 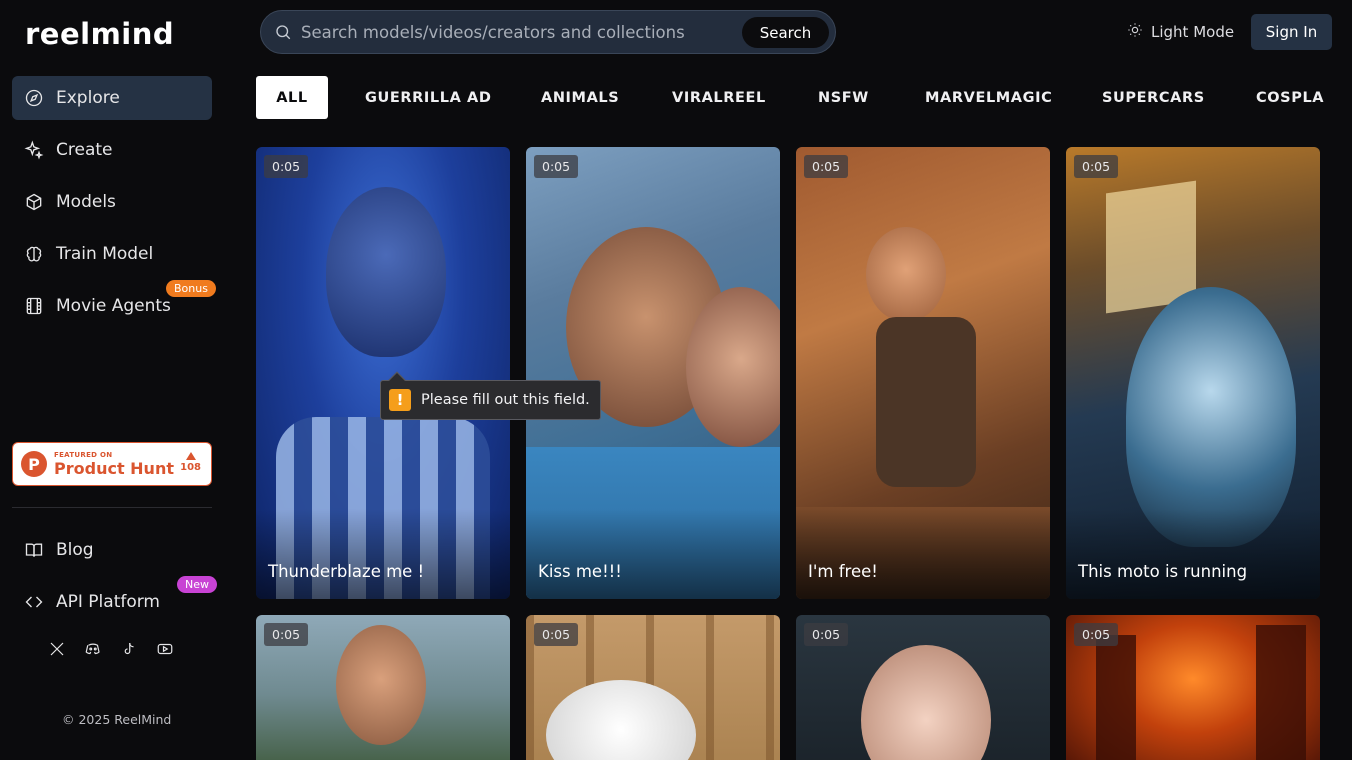 I want to click on youtube-icon, so click(x=165, y=649).